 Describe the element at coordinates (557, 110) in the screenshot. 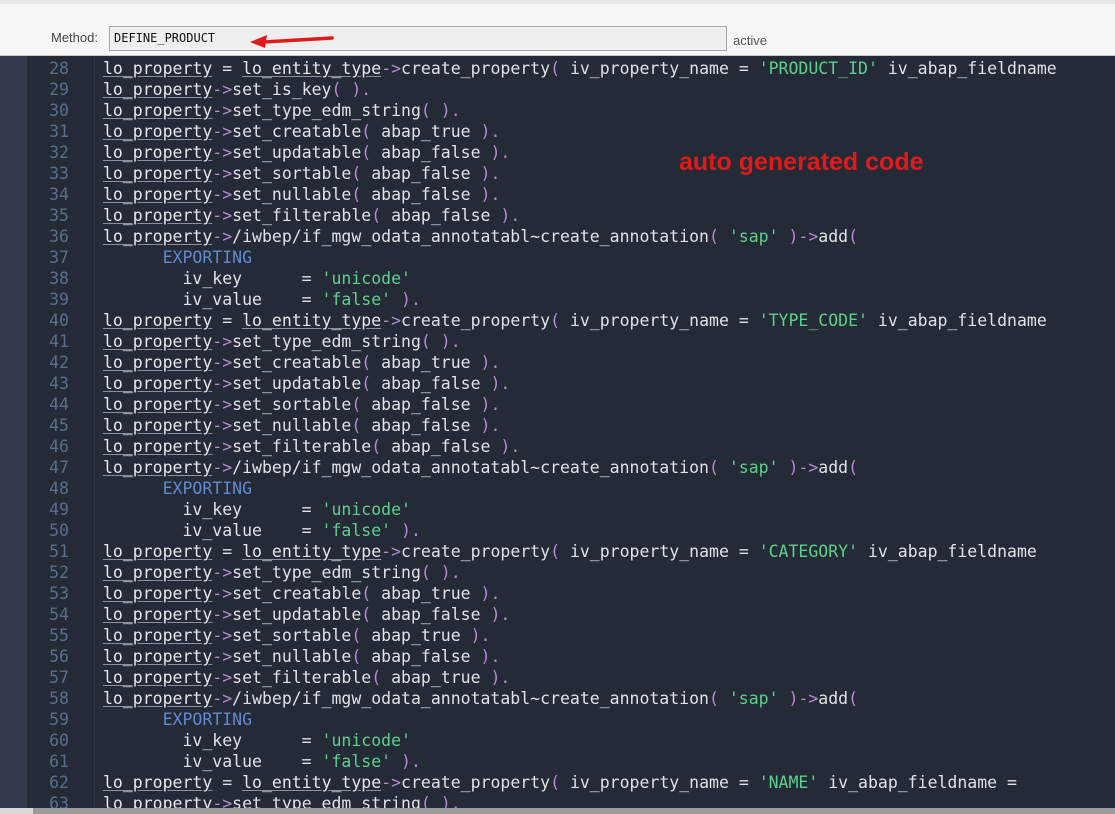

I see `code-line: 30 lo_property->set_type_edm_string( ).` at that location.